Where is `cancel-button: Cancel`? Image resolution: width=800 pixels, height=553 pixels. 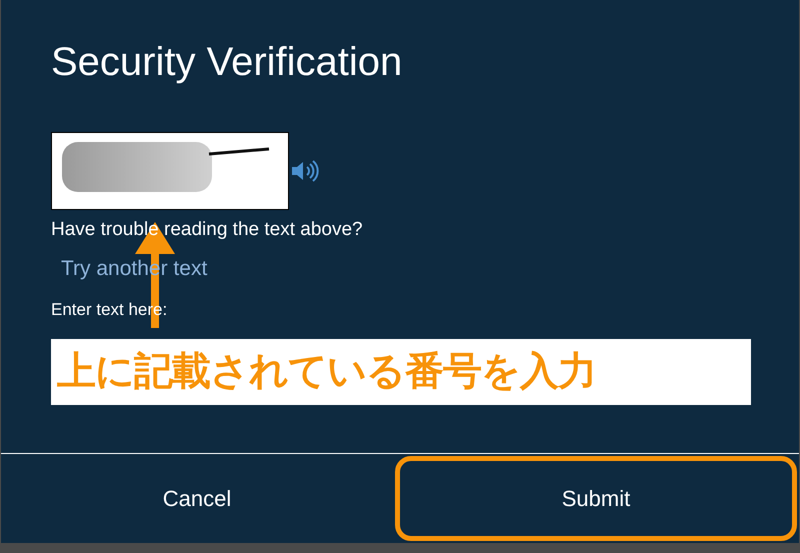
cancel-button: Cancel is located at coordinates (197, 498).